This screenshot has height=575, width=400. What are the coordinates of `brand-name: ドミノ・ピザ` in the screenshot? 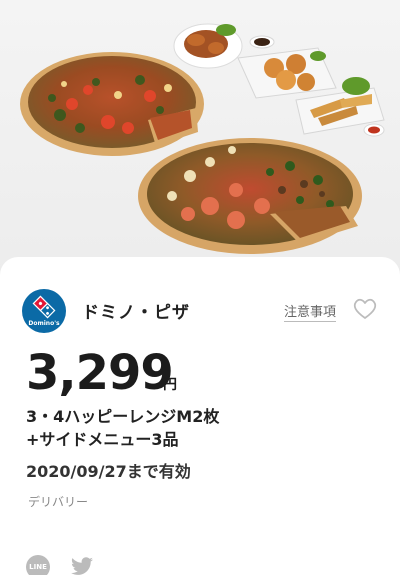 It's located at (136, 313).